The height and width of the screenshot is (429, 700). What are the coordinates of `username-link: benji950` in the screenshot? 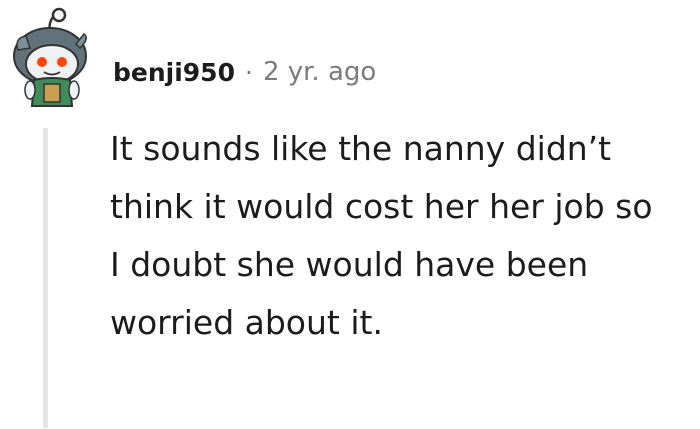 It's located at (174, 72).